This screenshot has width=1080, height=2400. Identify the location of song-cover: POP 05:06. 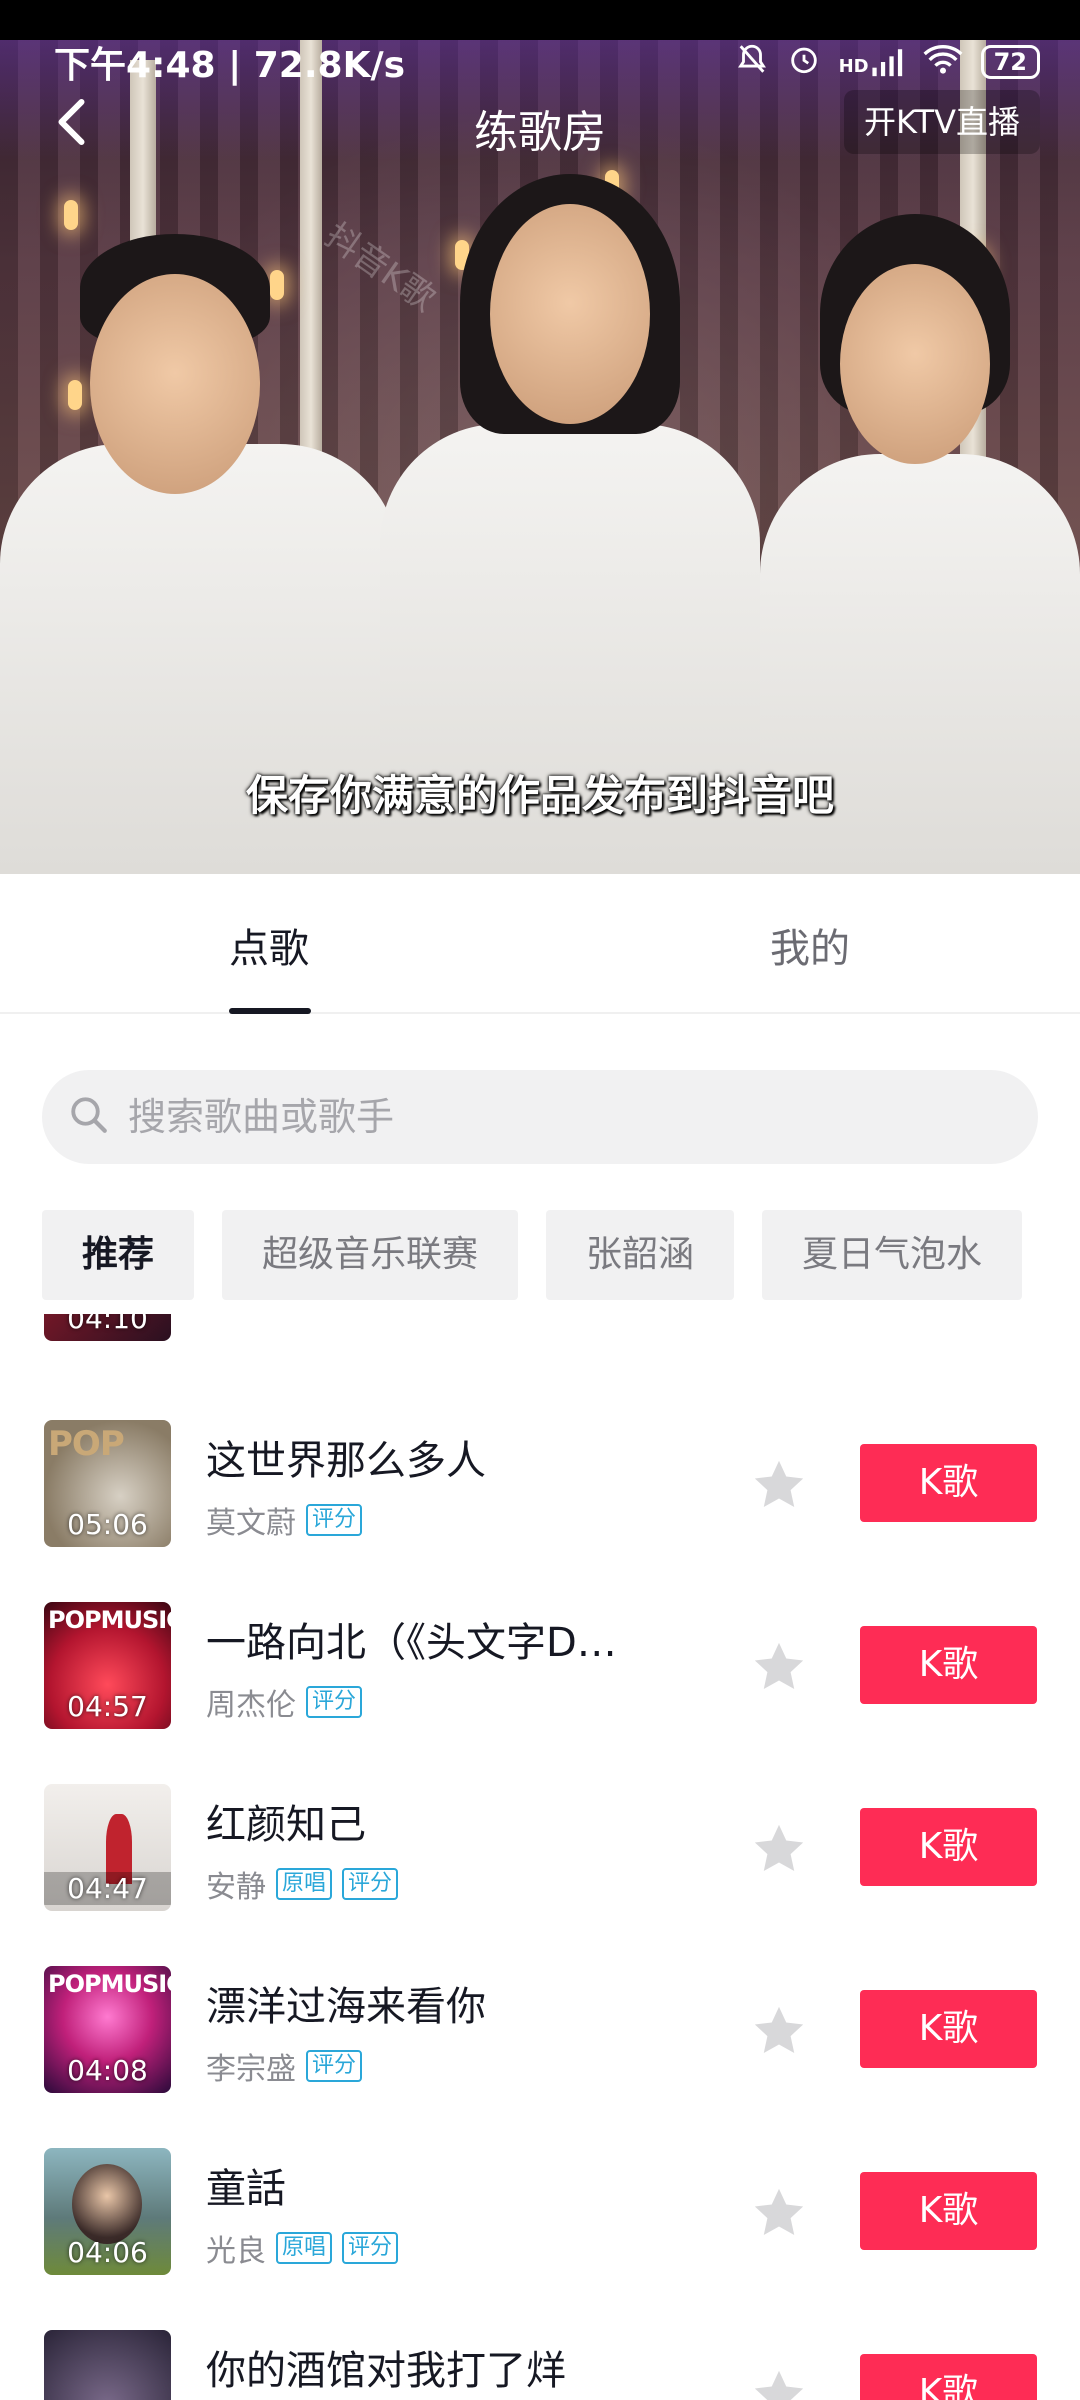
(107, 1483).